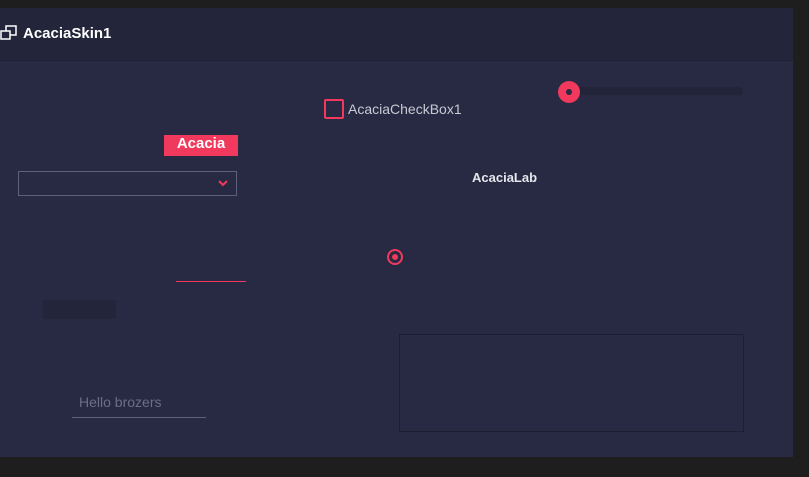 The height and width of the screenshot is (477, 809). I want to click on text-input-placeholder: Hello brozers, so click(120, 402).